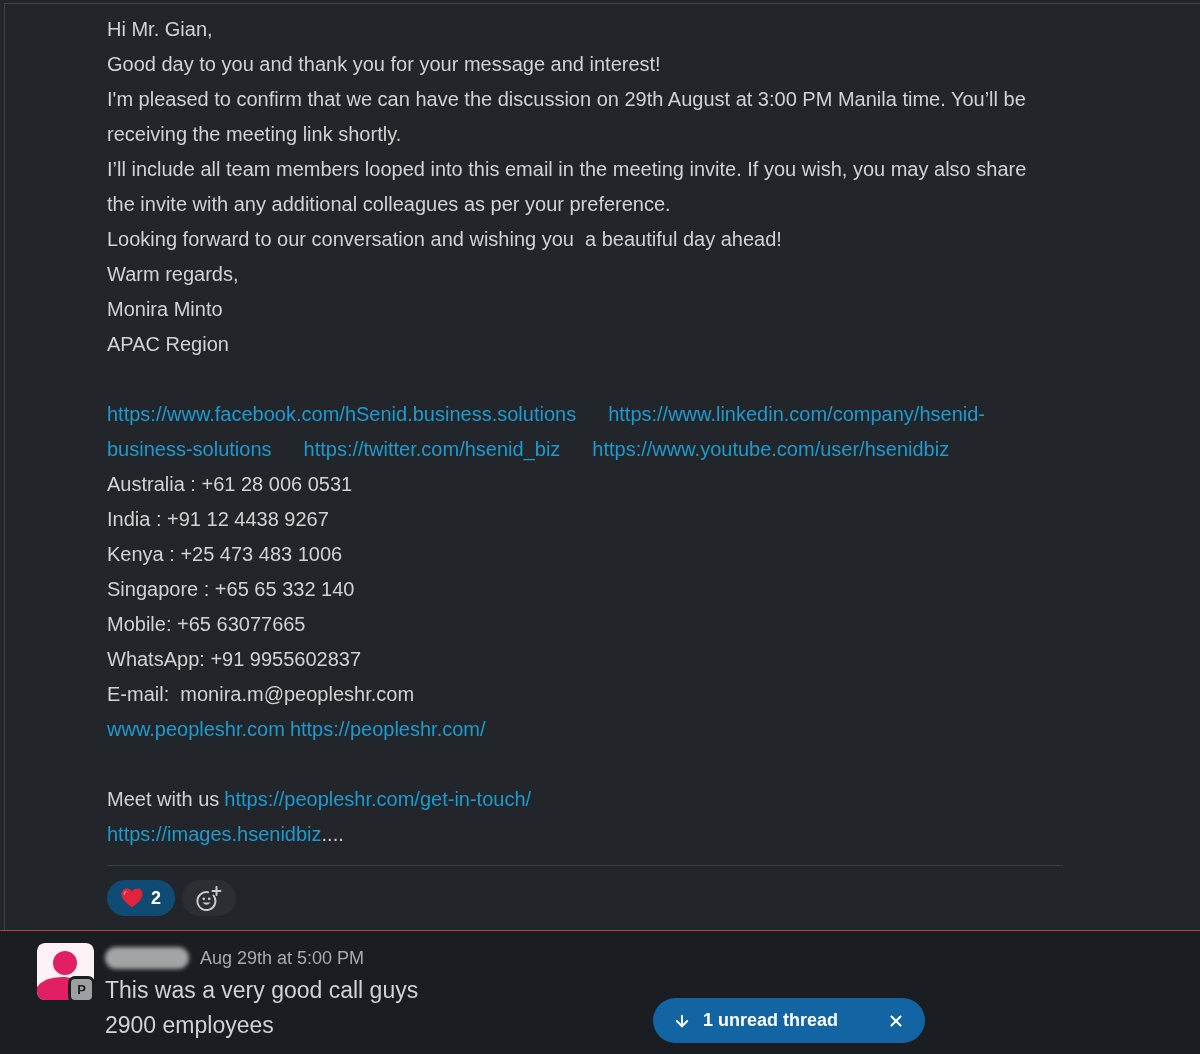 This screenshot has width=1200, height=1054. Describe the element at coordinates (261, 694) in the screenshot. I see `message-paragraph: E-mail: monira.m@peopleshr.com` at that location.